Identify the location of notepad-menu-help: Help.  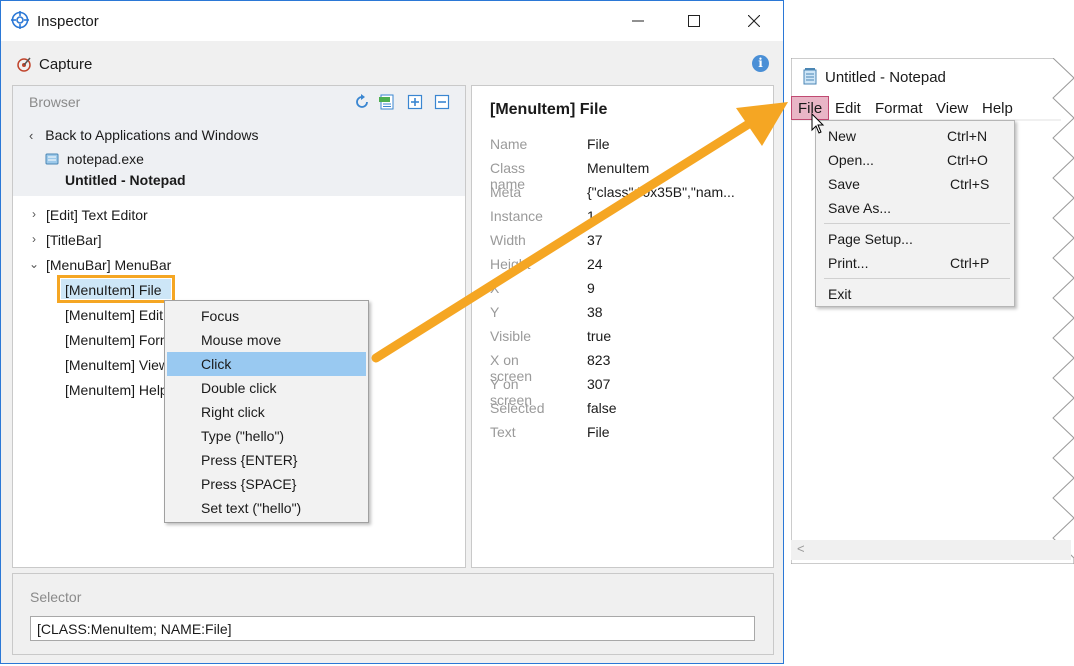
(997, 108).